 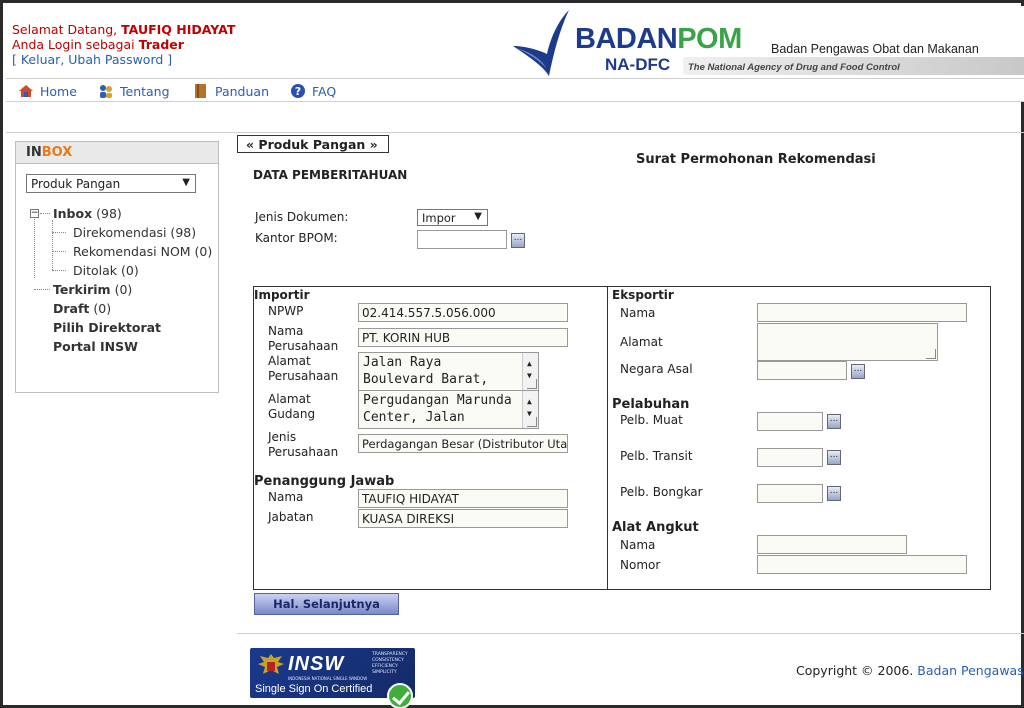 I want to click on pelabuhan-title: Pelabuhan, so click(x=651, y=404).